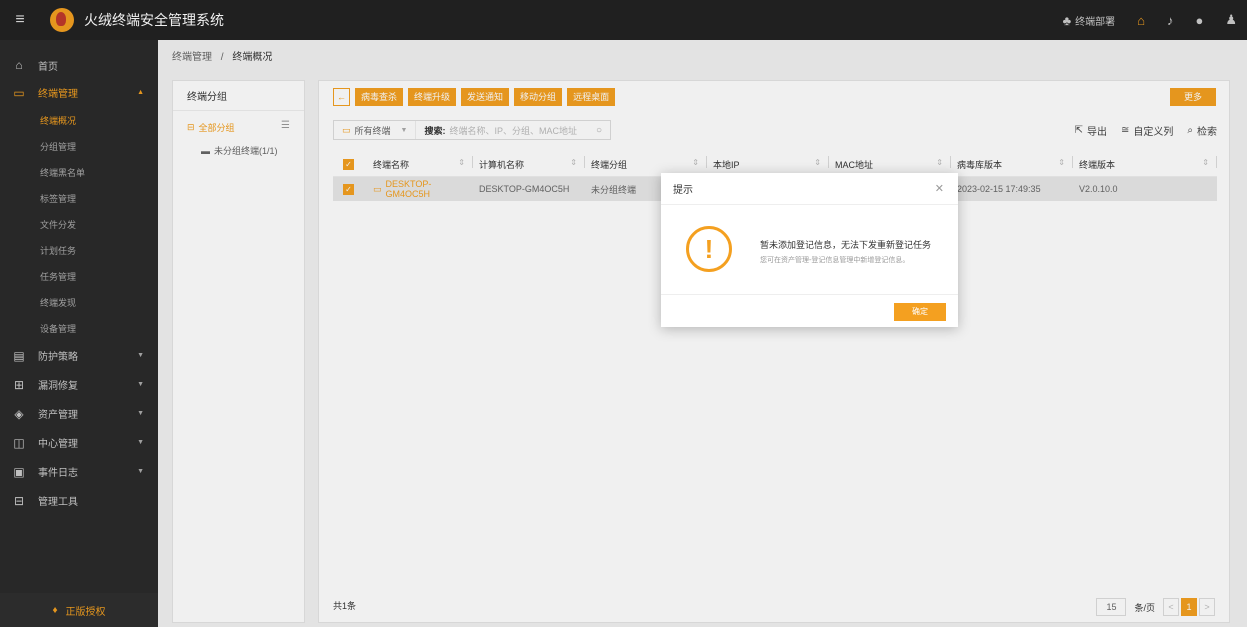 Image resolution: width=1247 pixels, height=627 pixels. What do you see at coordinates (846, 245) in the screenshot?
I see `dialog-message: 暂未添加登记信息，无法下发重新登记任务` at bounding box center [846, 245].